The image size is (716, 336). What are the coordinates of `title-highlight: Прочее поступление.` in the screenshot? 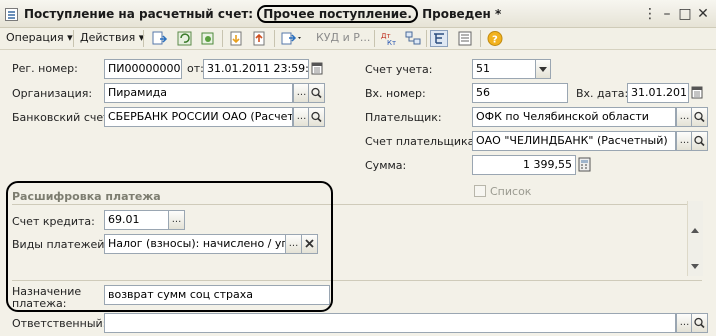 It's located at (337, 14).